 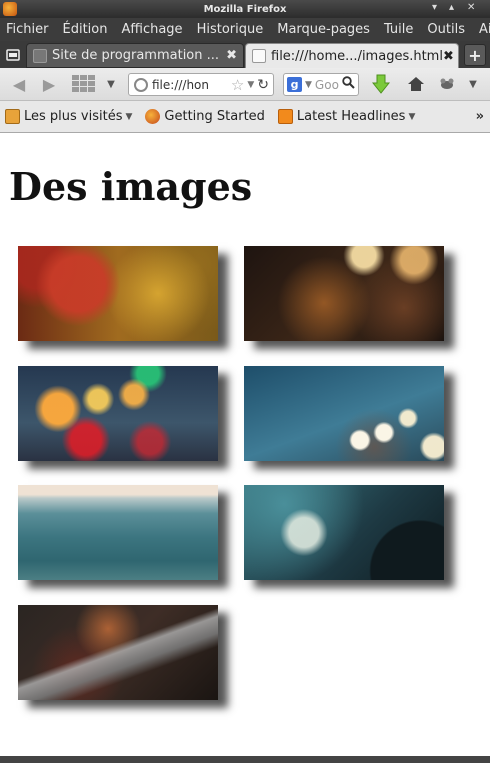 What do you see at coordinates (308, 85) in the screenshot?
I see `search-engine-dropdown-icon: ▼` at bounding box center [308, 85].